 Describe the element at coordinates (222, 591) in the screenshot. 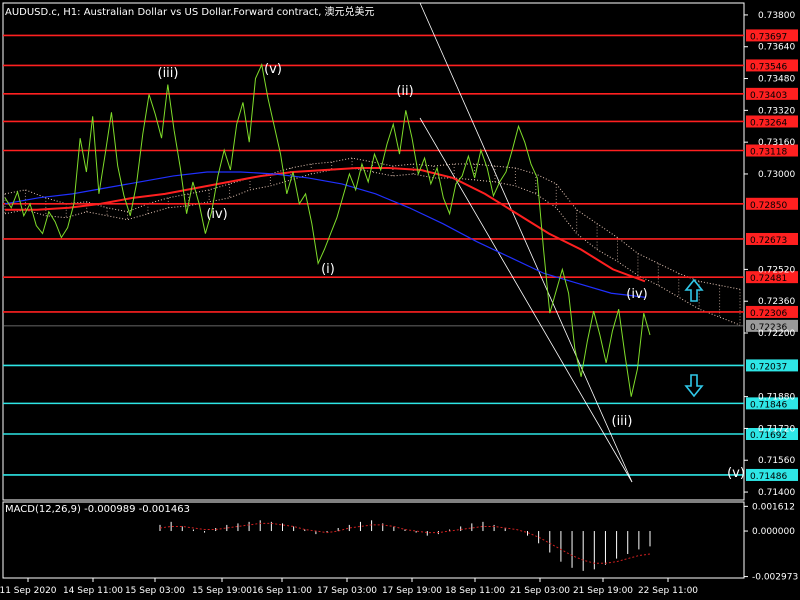

I see `time-tick-label: 15 Sep 19:00` at that location.